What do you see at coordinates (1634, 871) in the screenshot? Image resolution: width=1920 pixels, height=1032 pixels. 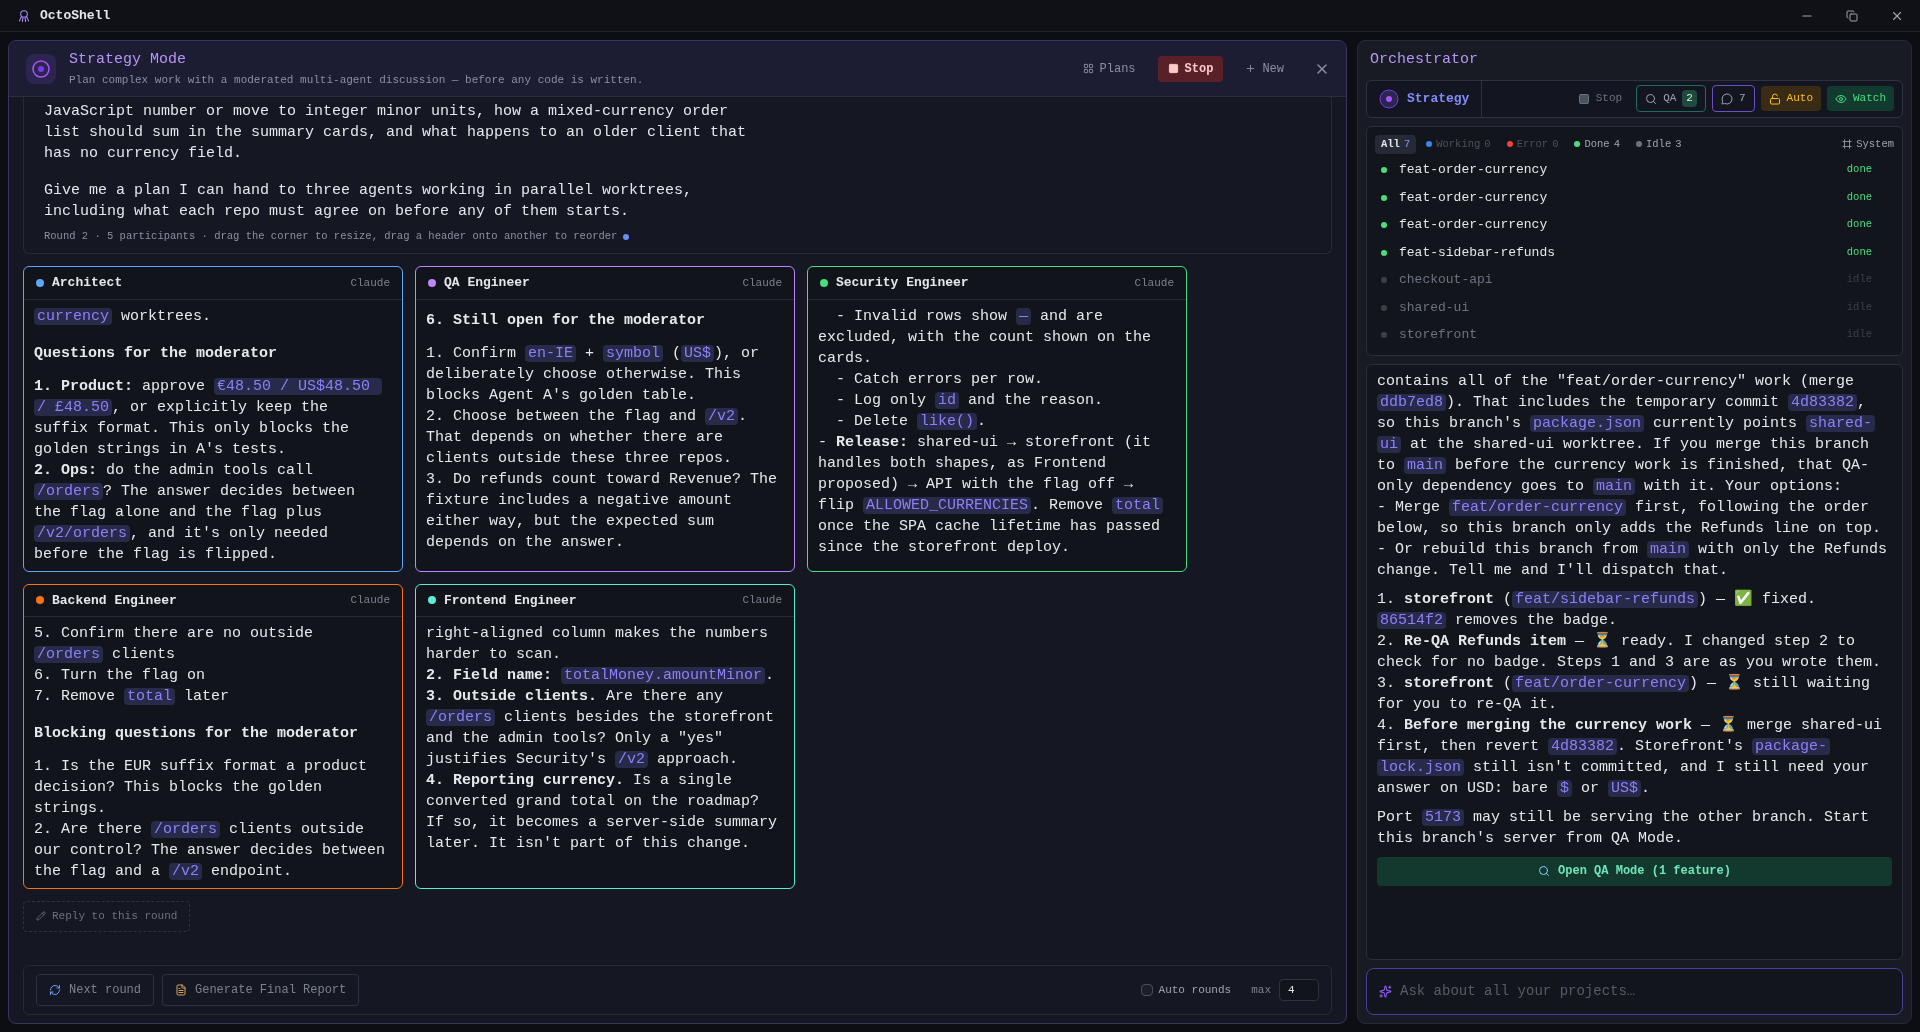 I see `open-qa-button: Open QA Mode (1 feature)` at bounding box center [1634, 871].